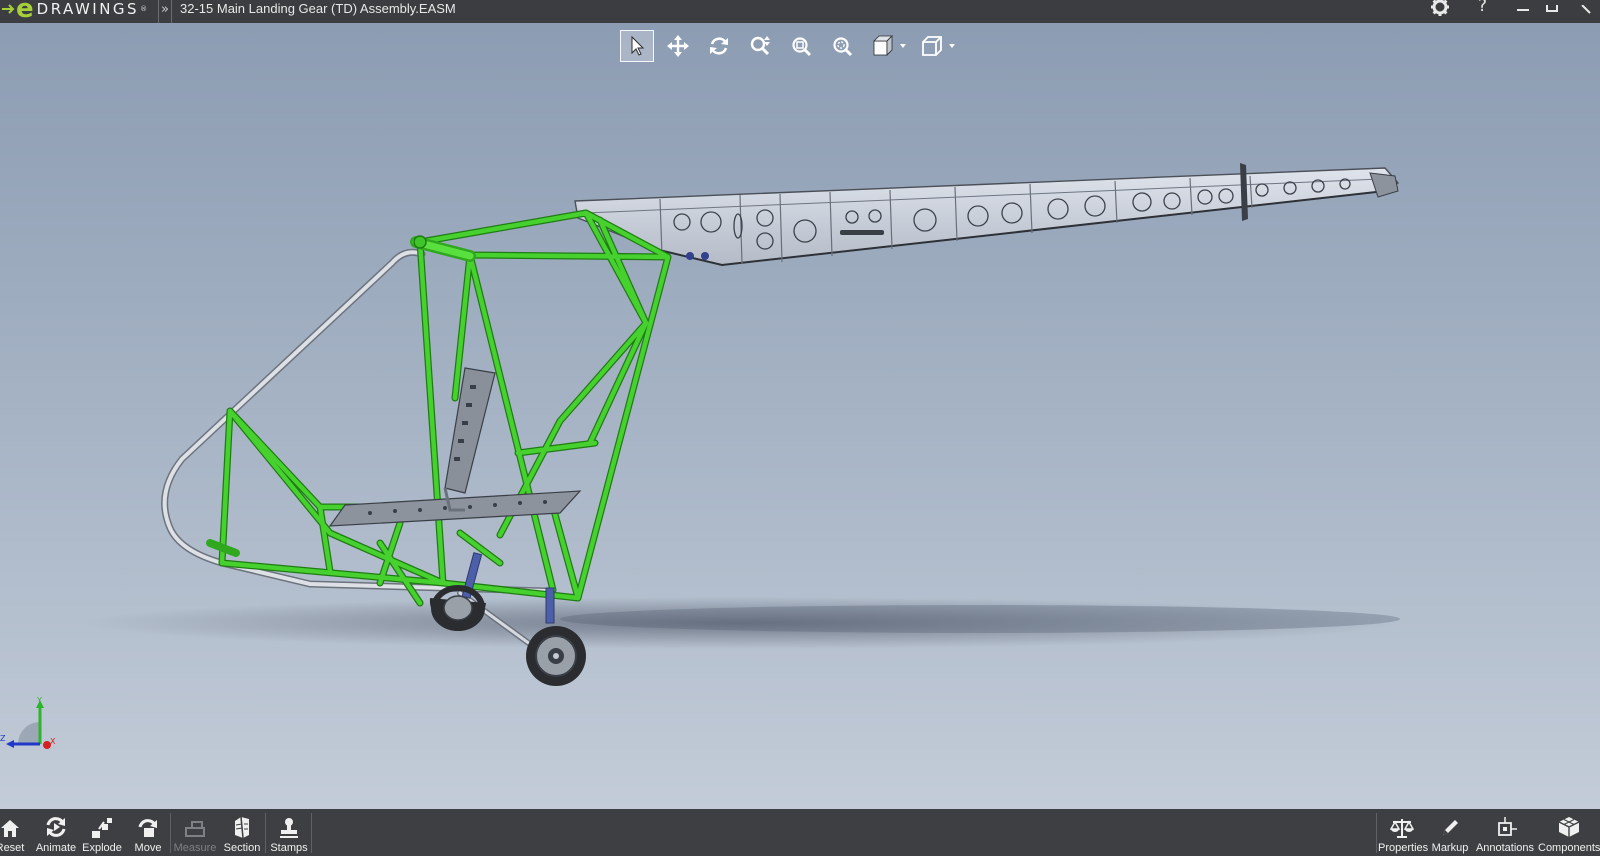  I want to click on stamp-icon, so click(289, 828).